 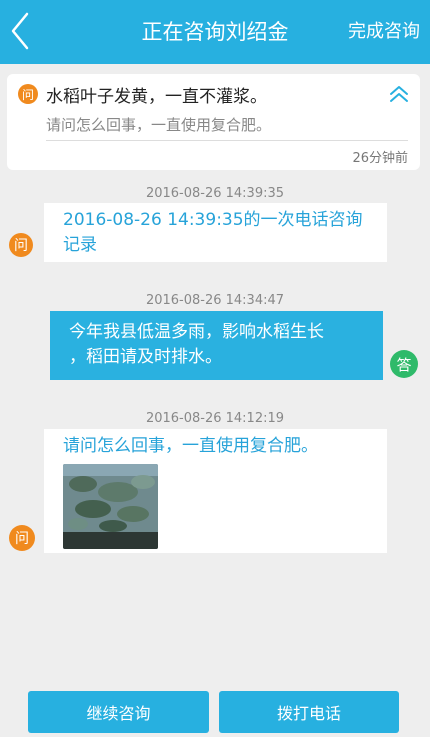 I want to click on attached-photo, so click(x=110, y=506).